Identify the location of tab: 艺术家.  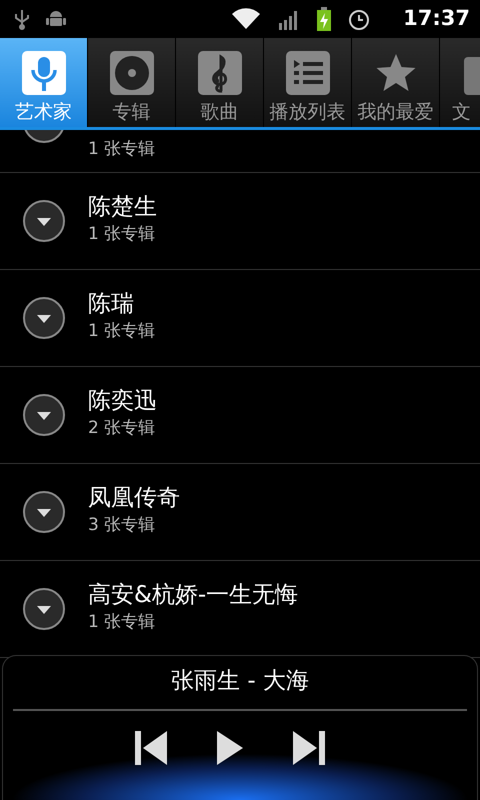
(44, 82).